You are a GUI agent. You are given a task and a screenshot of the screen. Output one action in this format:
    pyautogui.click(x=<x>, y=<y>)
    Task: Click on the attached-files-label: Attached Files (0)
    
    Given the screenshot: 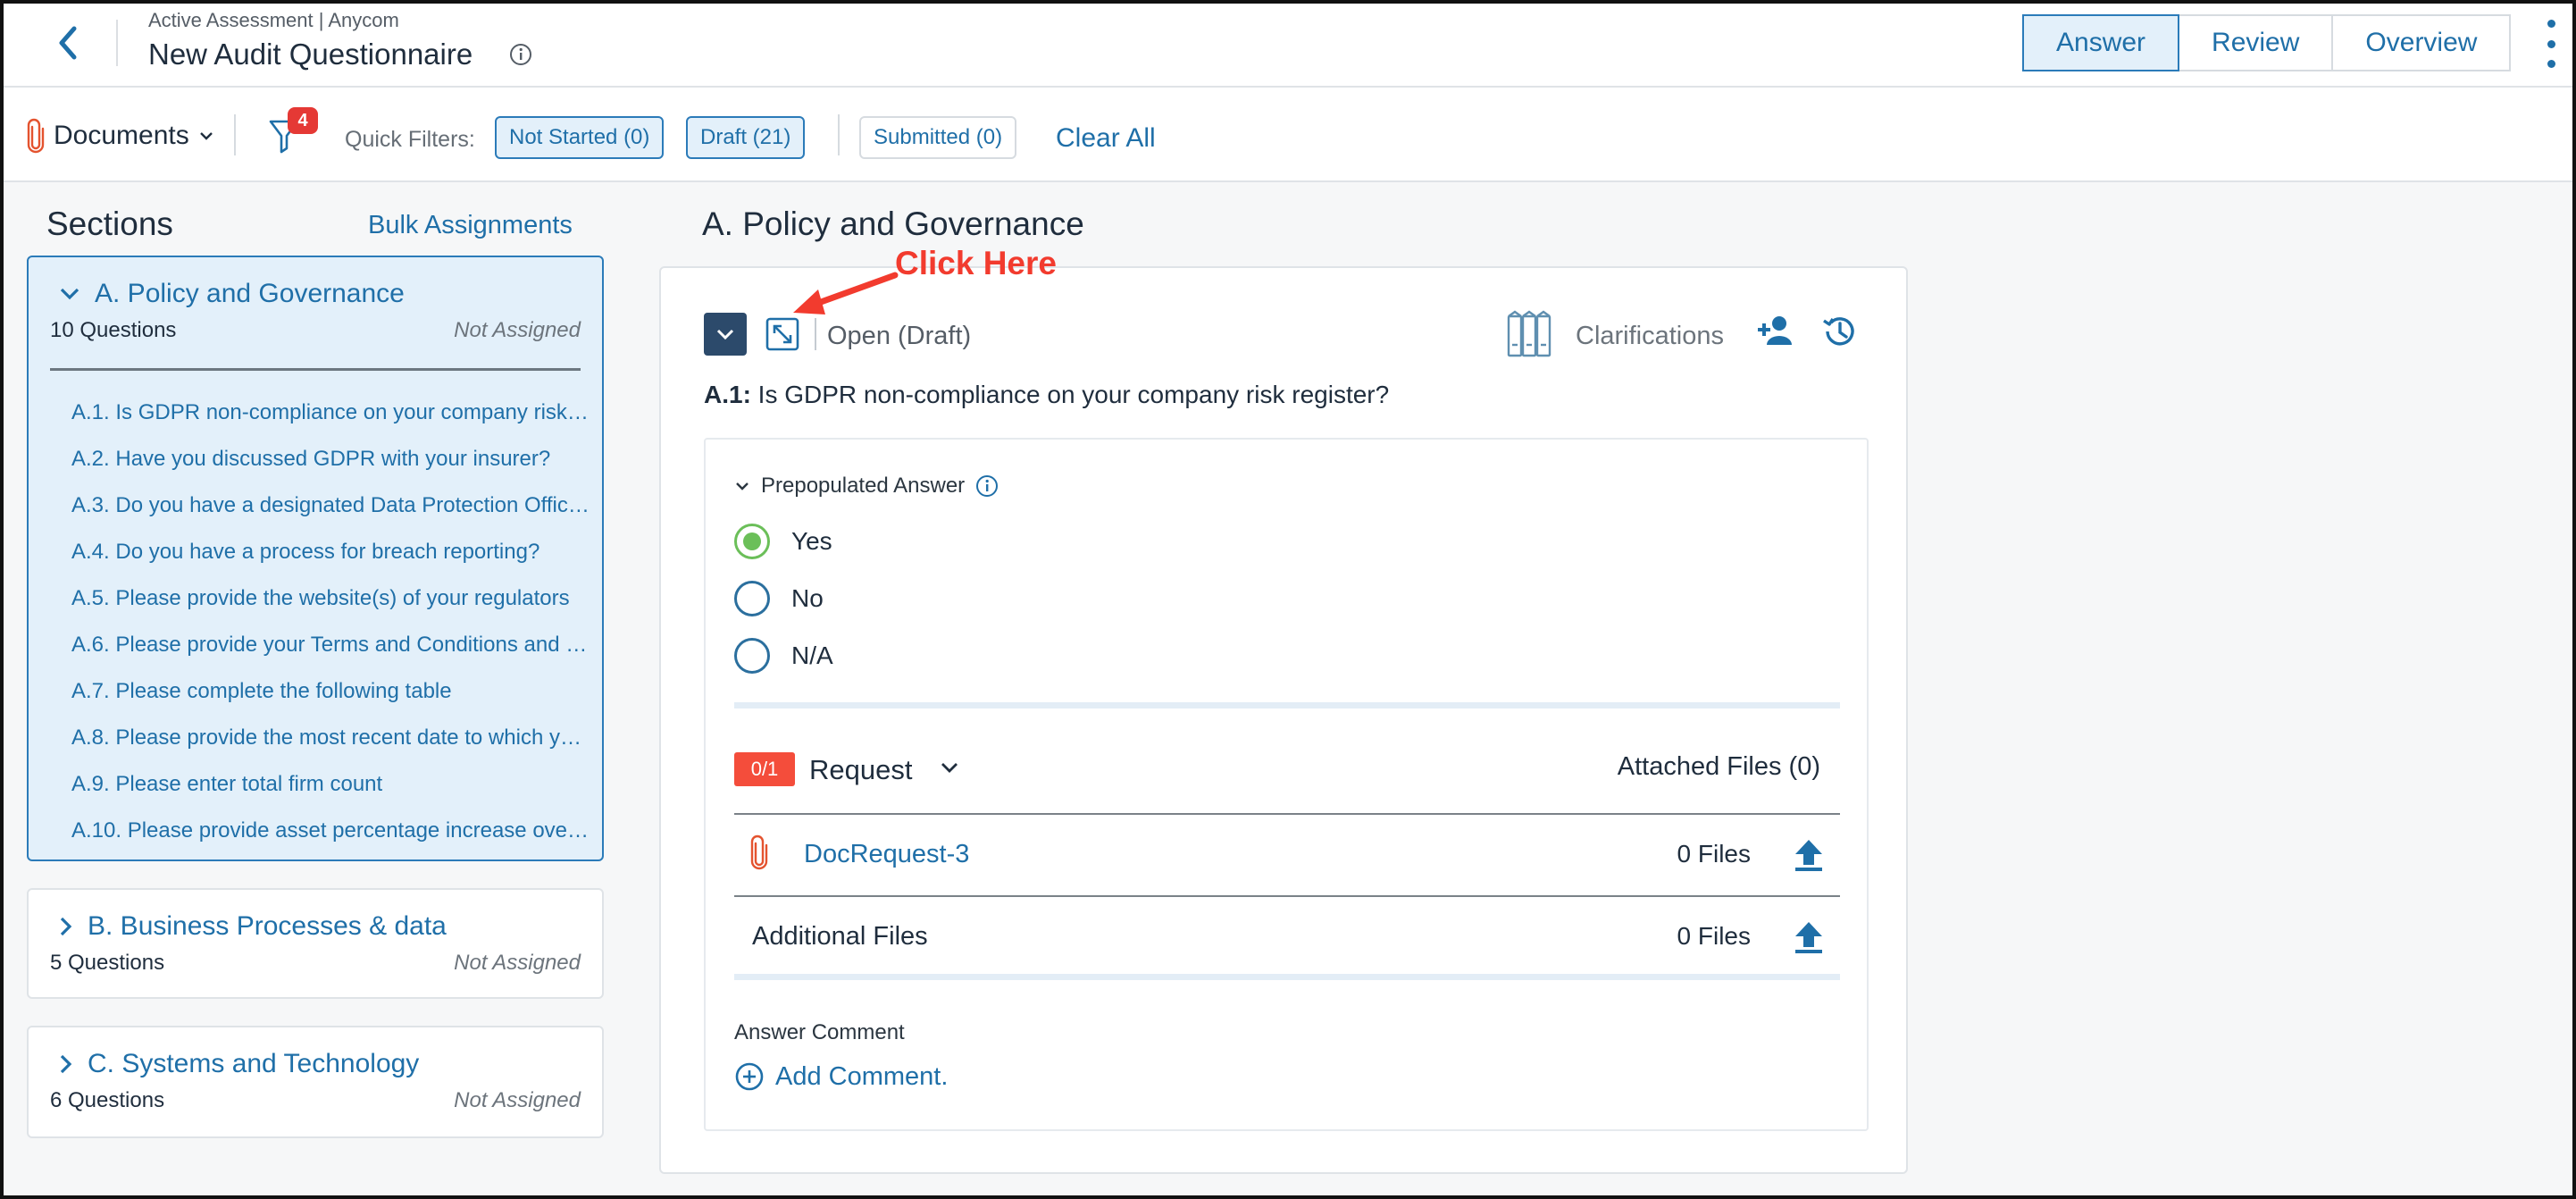 What is the action you would take?
    pyautogui.click(x=1719, y=766)
    